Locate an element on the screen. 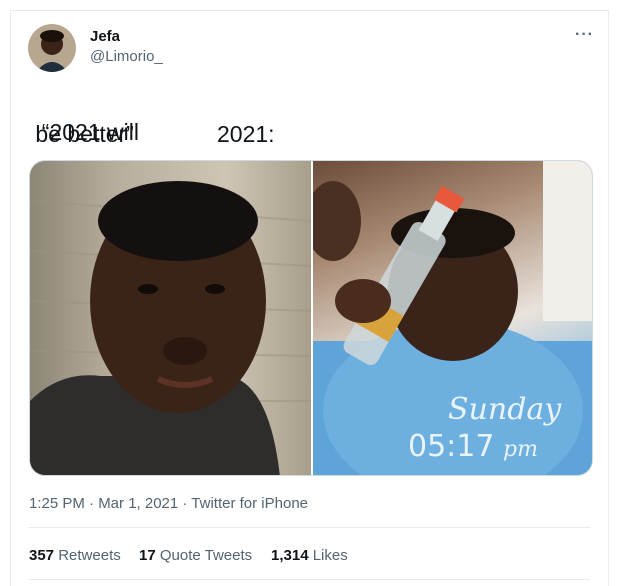 The height and width of the screenshot is (586, 619). divider-bottom is located at coordinates (309, 579).